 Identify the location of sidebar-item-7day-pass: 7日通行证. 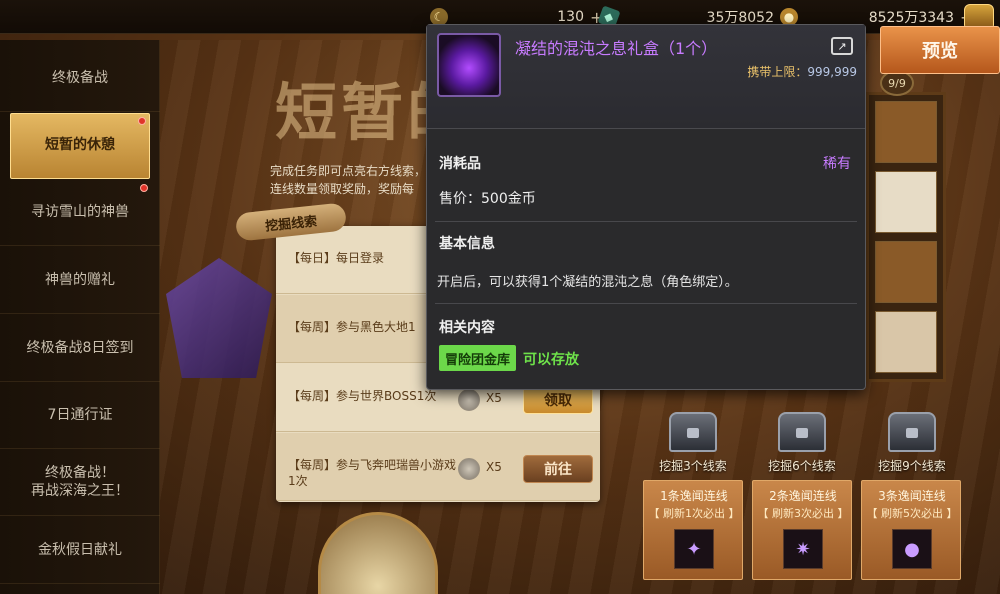
(80, 416).